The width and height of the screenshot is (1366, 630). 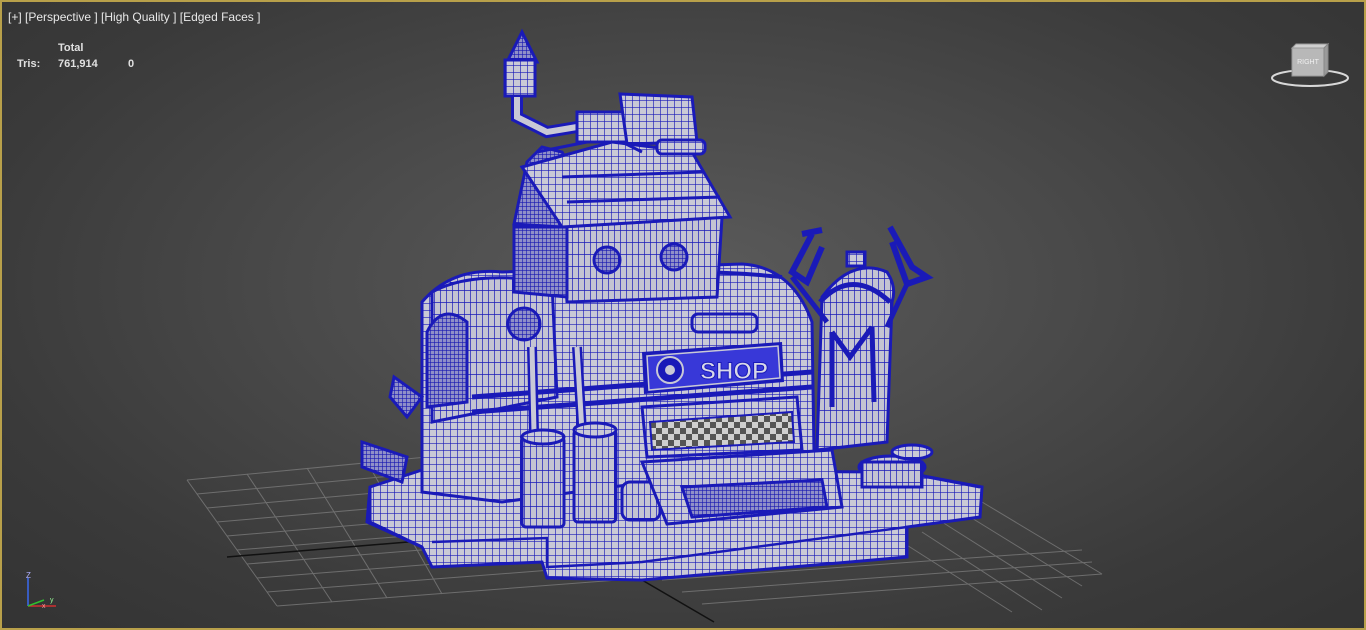 What do you see at coordinates (734, 371) in the screenshot?
I see `shop-sign-text: SHOP` at bounding box center [734, 371].